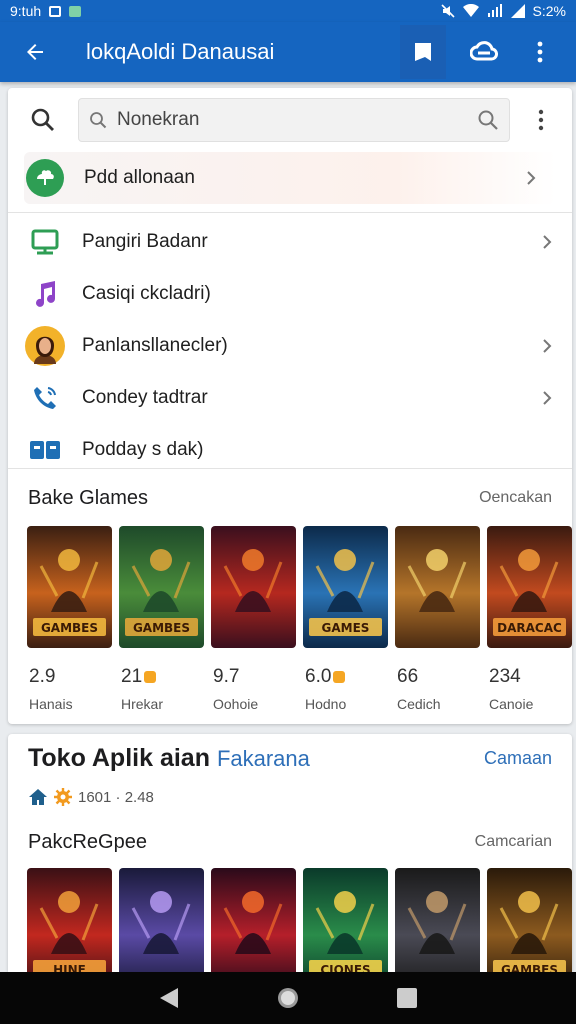 This screenshot has width=576, height=1024. What do you see at coordinates (419, 704) in the screenshot?
I see `game-title: Cedich` at bounding box center [419, 704].